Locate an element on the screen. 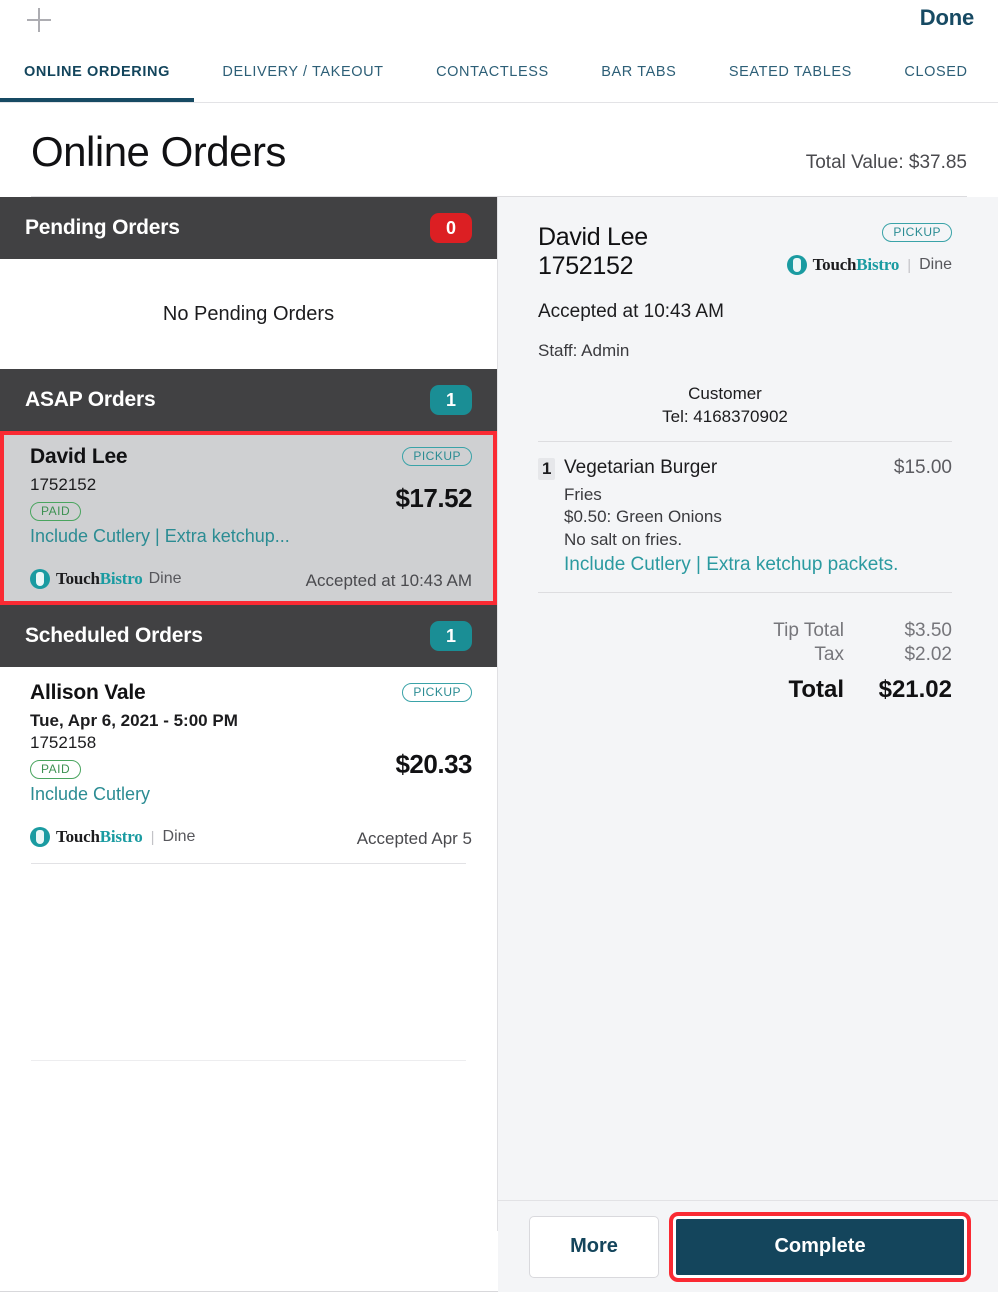 This screenshot has width=998, height=1292. order-amount: $17.52 is located at coordinates (433, 498).